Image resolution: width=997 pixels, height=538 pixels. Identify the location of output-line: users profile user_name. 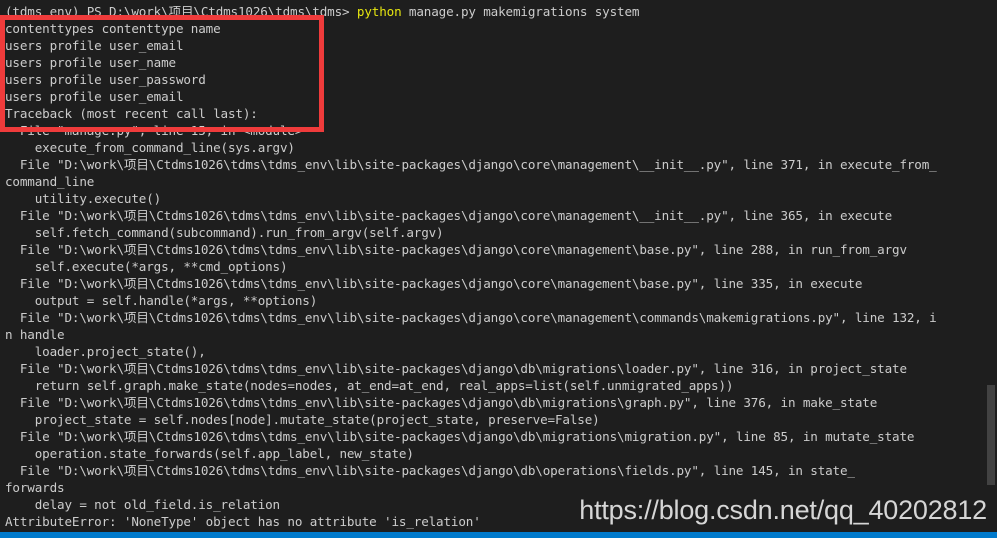
(90, 62).